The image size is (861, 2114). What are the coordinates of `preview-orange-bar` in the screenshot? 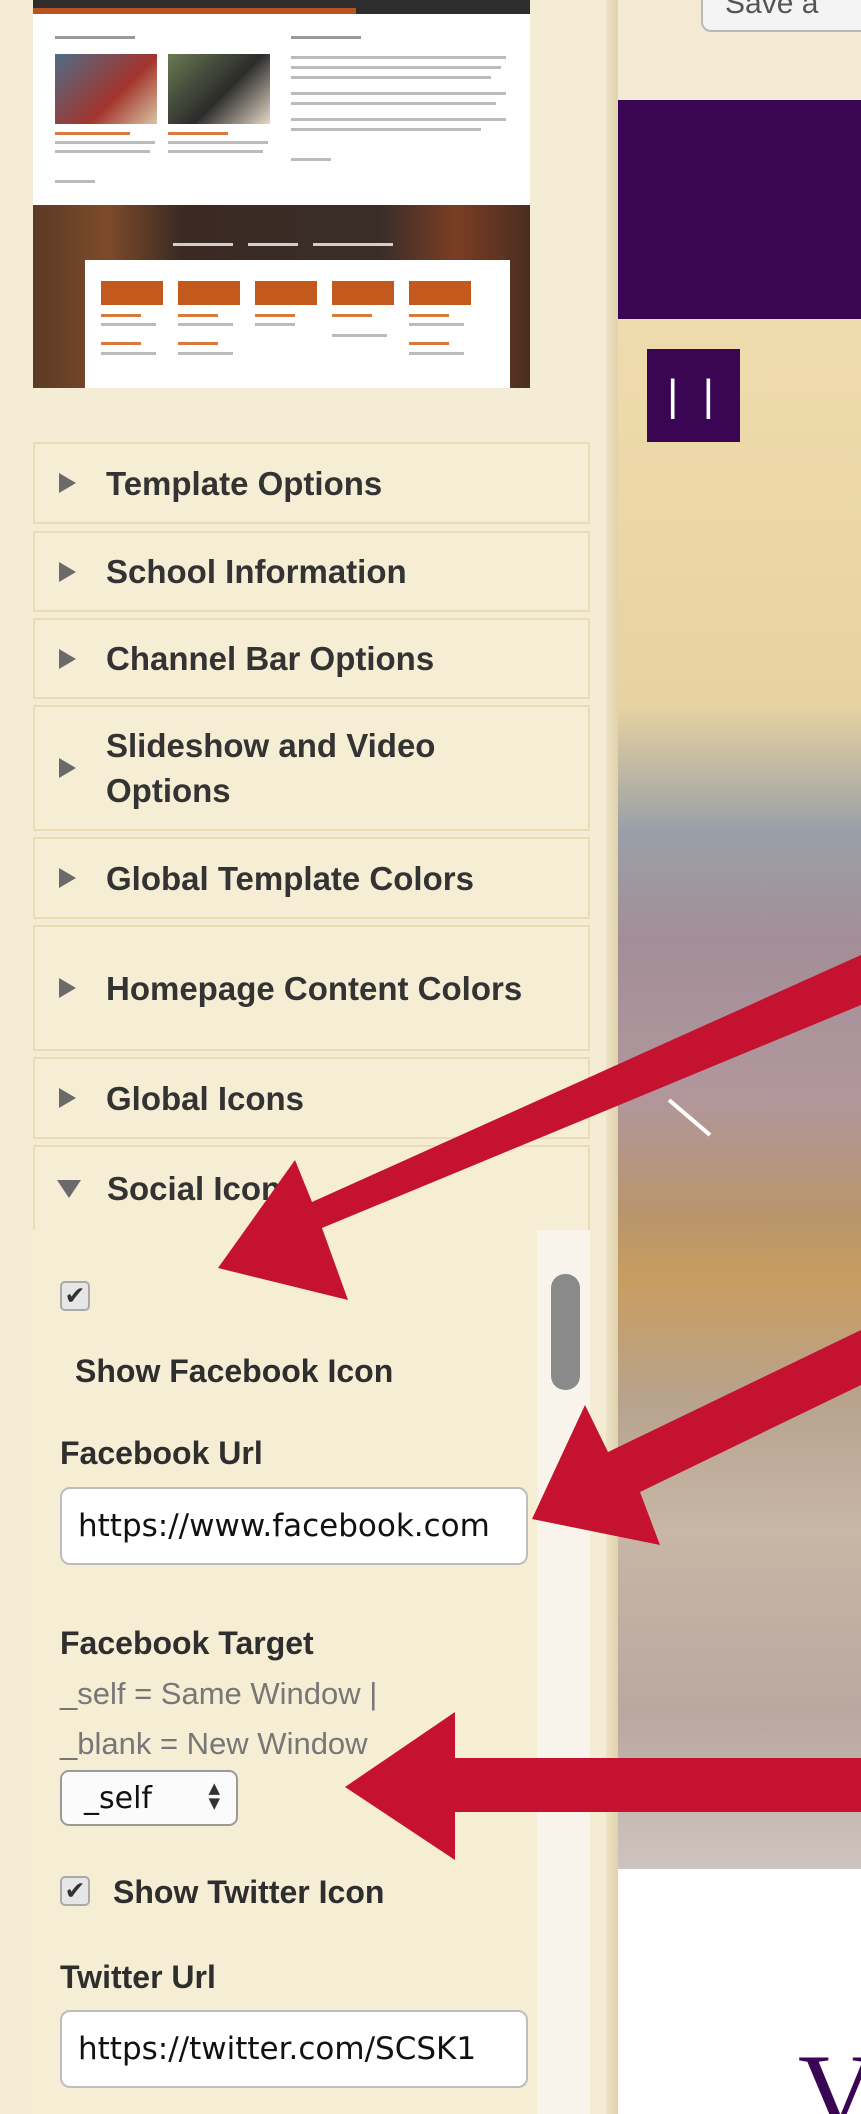 It's located at (195, 11).